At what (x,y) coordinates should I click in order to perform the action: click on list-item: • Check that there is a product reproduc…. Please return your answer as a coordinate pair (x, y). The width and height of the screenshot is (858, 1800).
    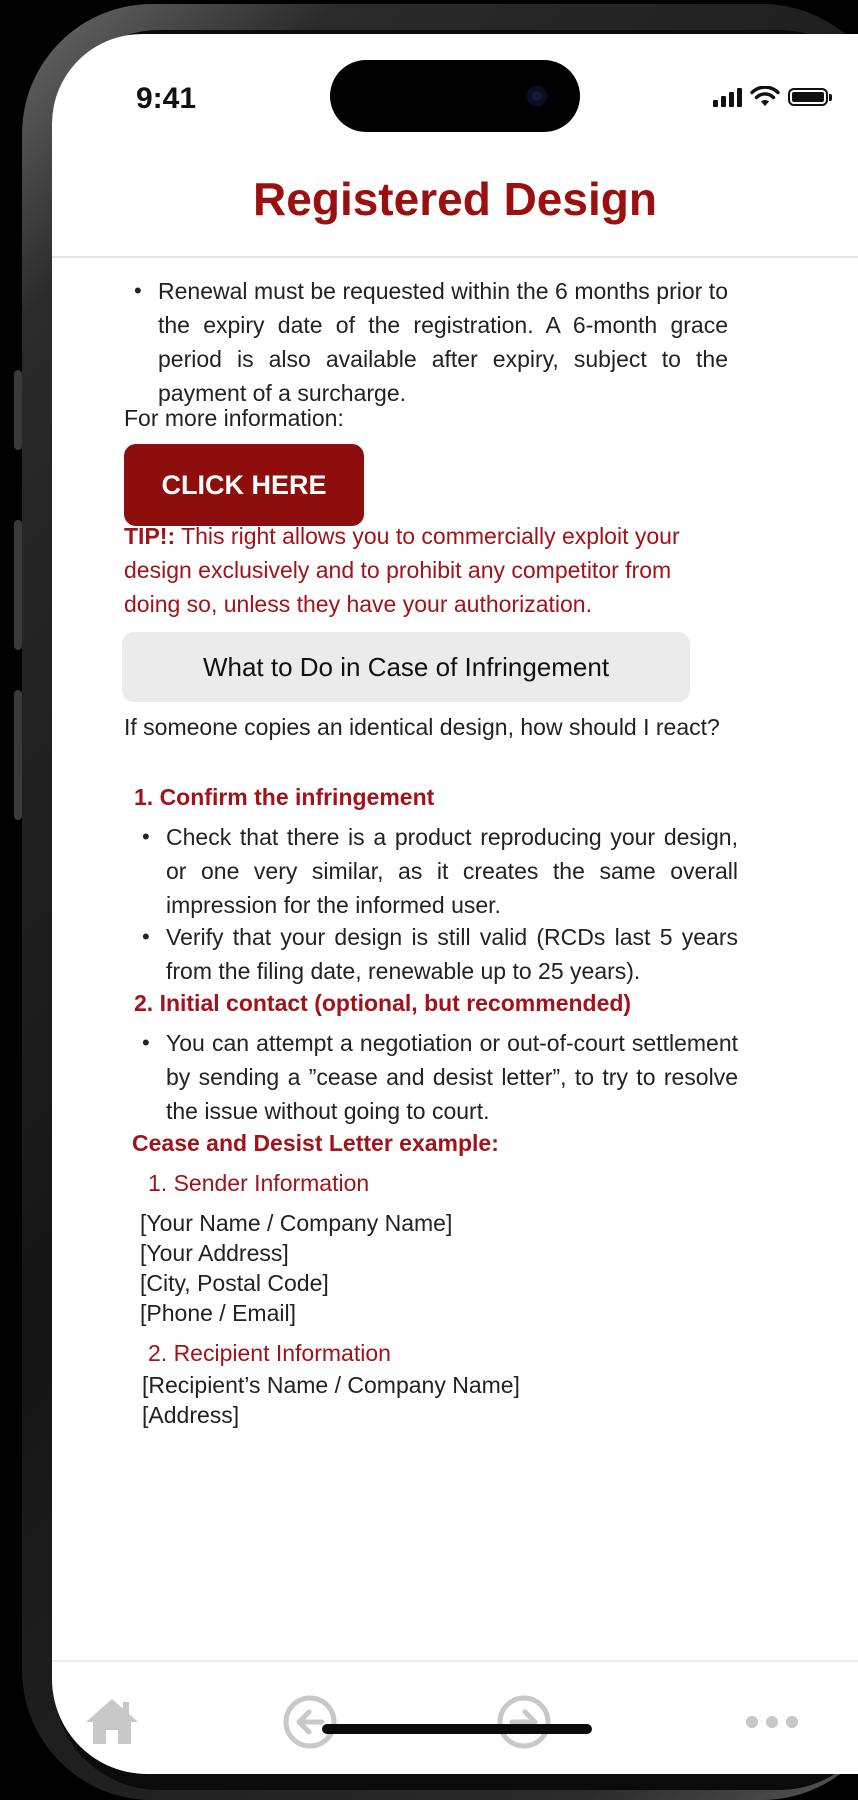
    Looking at the image, I should click on (440, 871).